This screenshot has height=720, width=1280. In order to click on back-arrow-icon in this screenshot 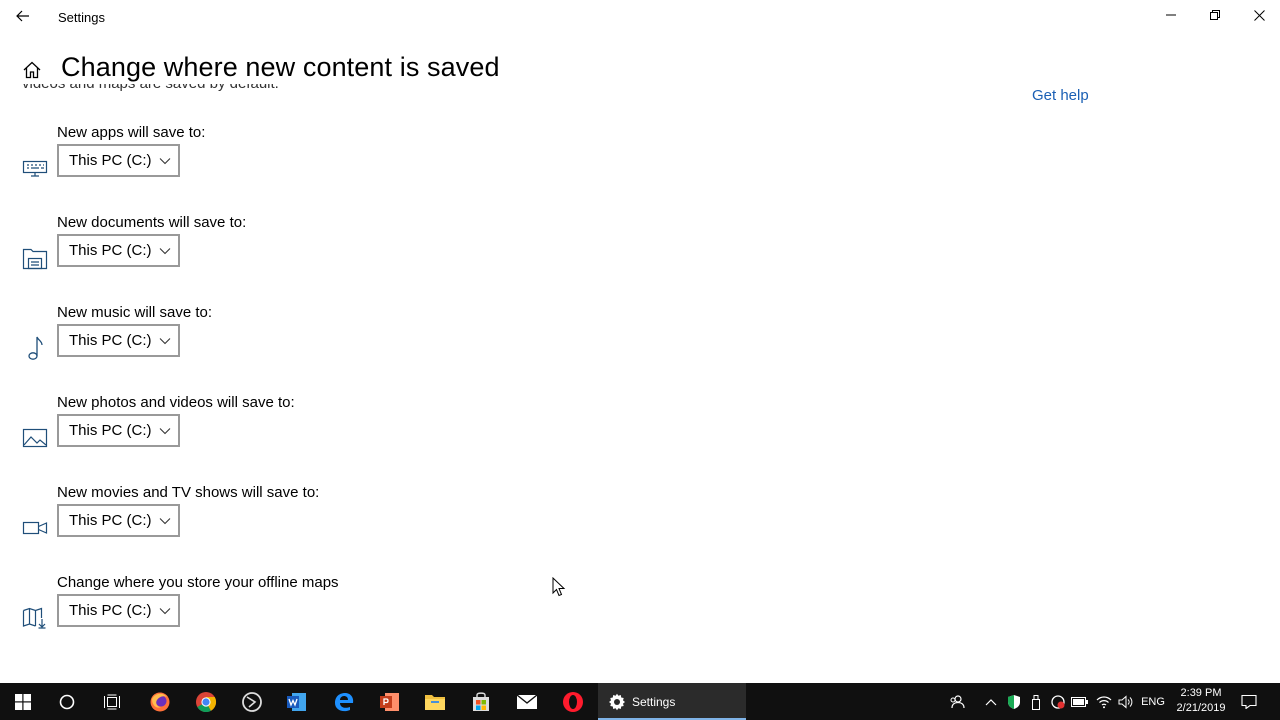, I will do `click(22, 16)`.